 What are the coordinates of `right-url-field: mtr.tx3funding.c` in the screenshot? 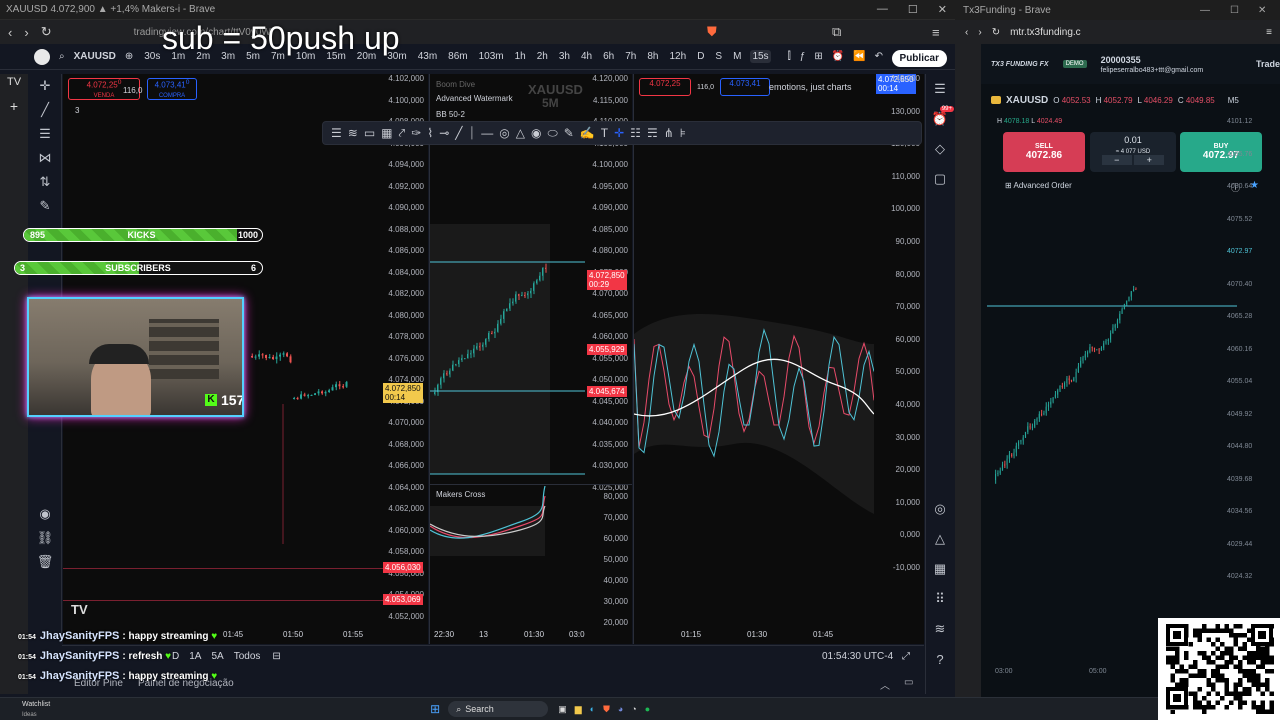 It's located at (1045, 32).